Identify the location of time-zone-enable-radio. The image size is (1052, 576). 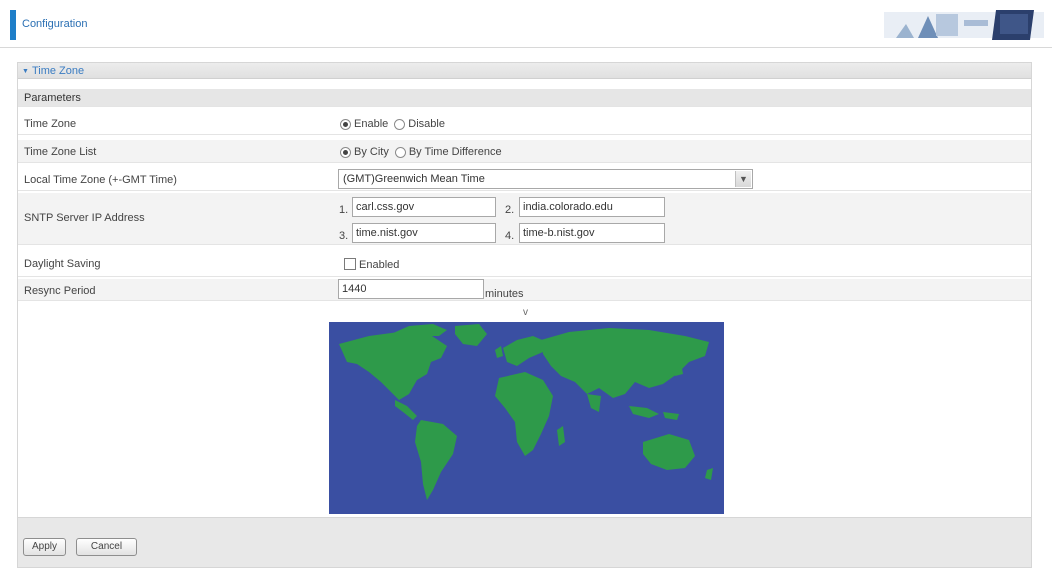
(345, 124).